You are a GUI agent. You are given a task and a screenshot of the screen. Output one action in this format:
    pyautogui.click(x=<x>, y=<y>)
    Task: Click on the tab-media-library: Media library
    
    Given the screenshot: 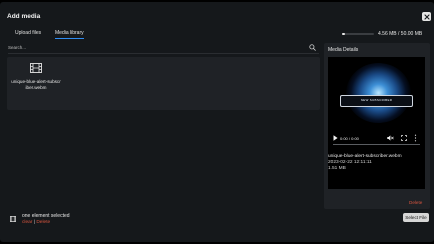 What is the action you would take?
    pyautogui.click(x=69, y=34)
    